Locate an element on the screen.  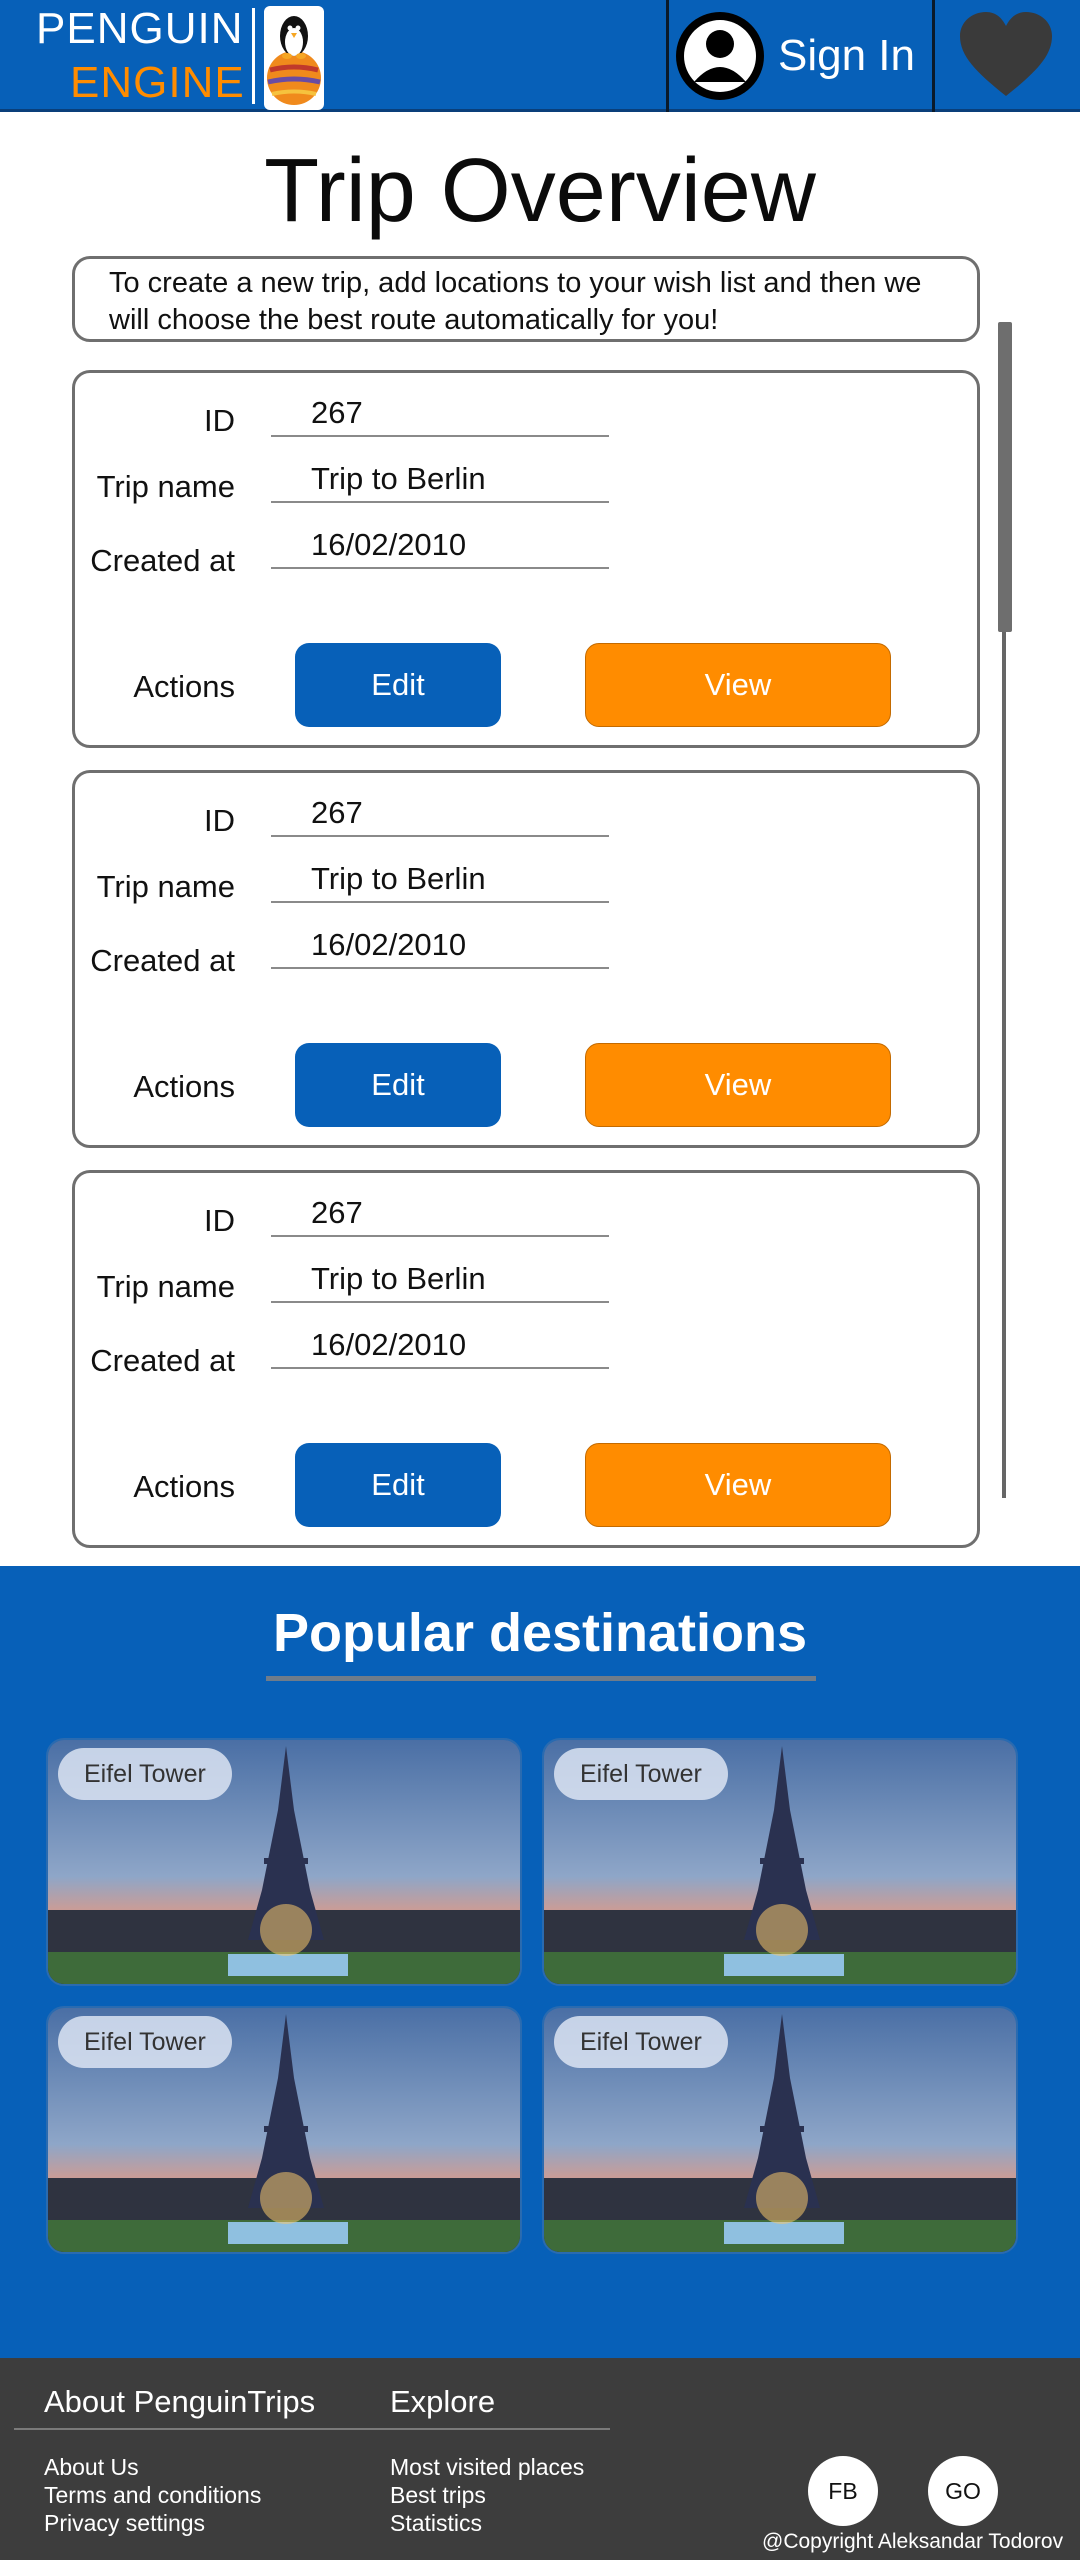
sign-in-button: Sign In is located at coordinates (795, 56).